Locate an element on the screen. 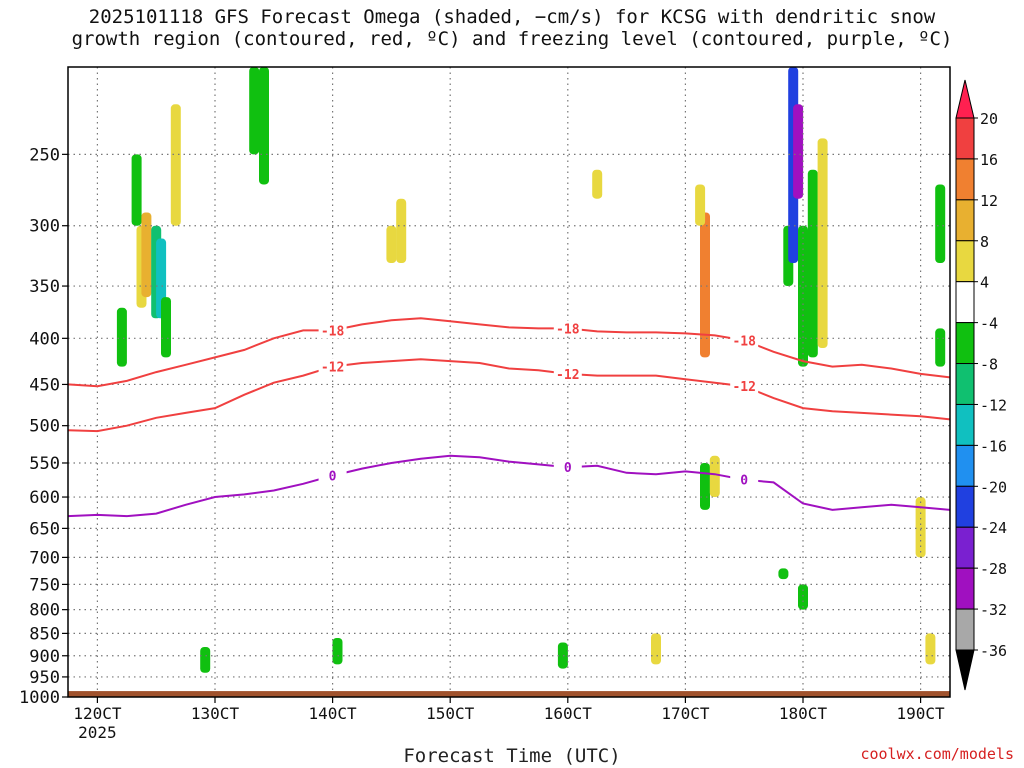 This screenshot has height=768, width=1024. colorbar-tick-label: -4 is located at coordinates (989, 324).